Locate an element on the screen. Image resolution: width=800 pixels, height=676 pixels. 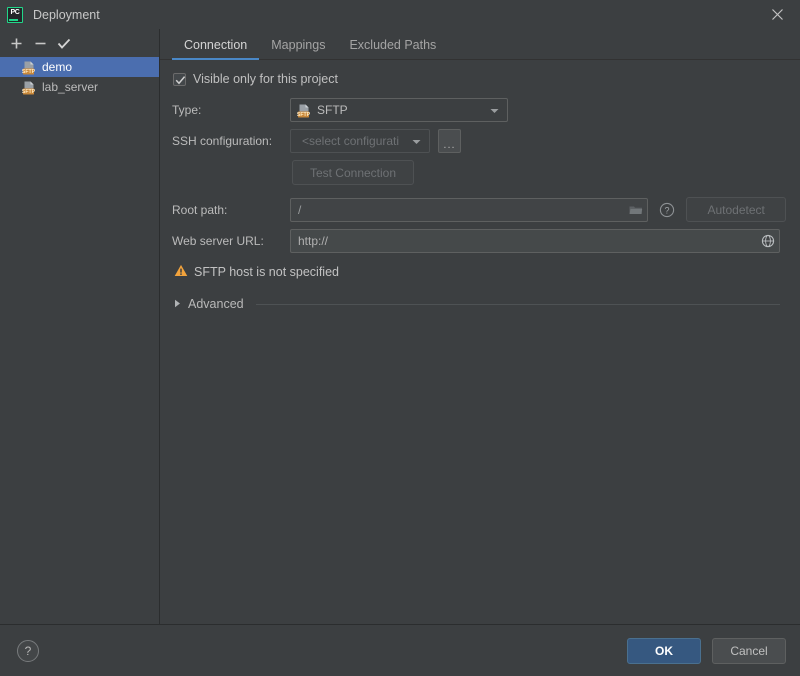
root-path-label: Root path: is located at coordinates (200, 209).